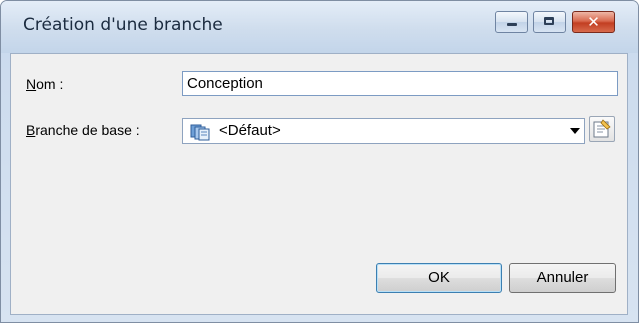  I want to click on properties-icon, so click(602, 128).